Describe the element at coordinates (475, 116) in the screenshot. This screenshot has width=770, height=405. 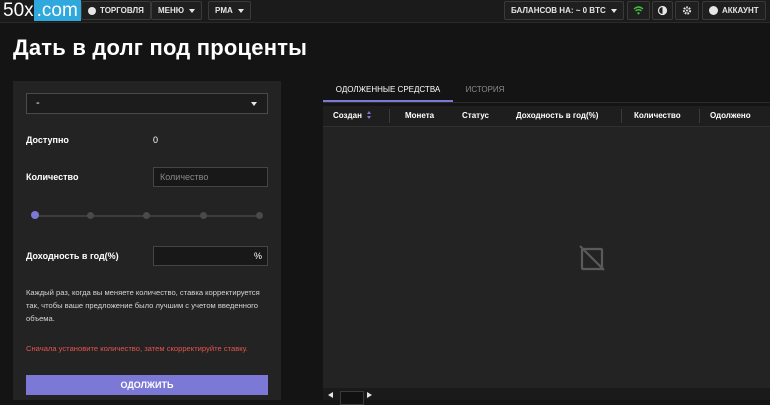
I see `column-header-status: Статус` at that location.